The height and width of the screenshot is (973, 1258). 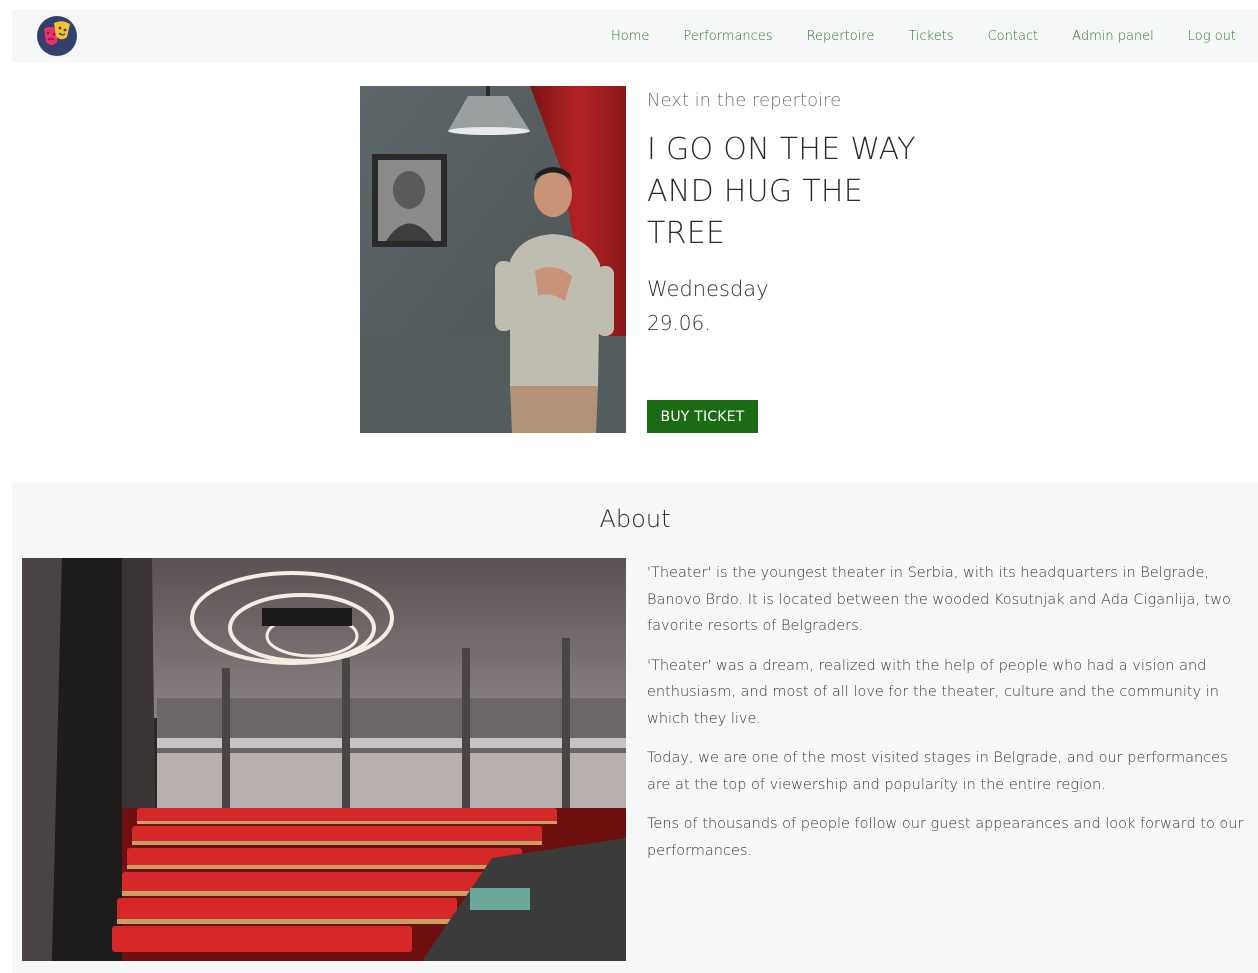 I want to click on nav-admin-panel: Admin panel, so click(x=1113, y=36).